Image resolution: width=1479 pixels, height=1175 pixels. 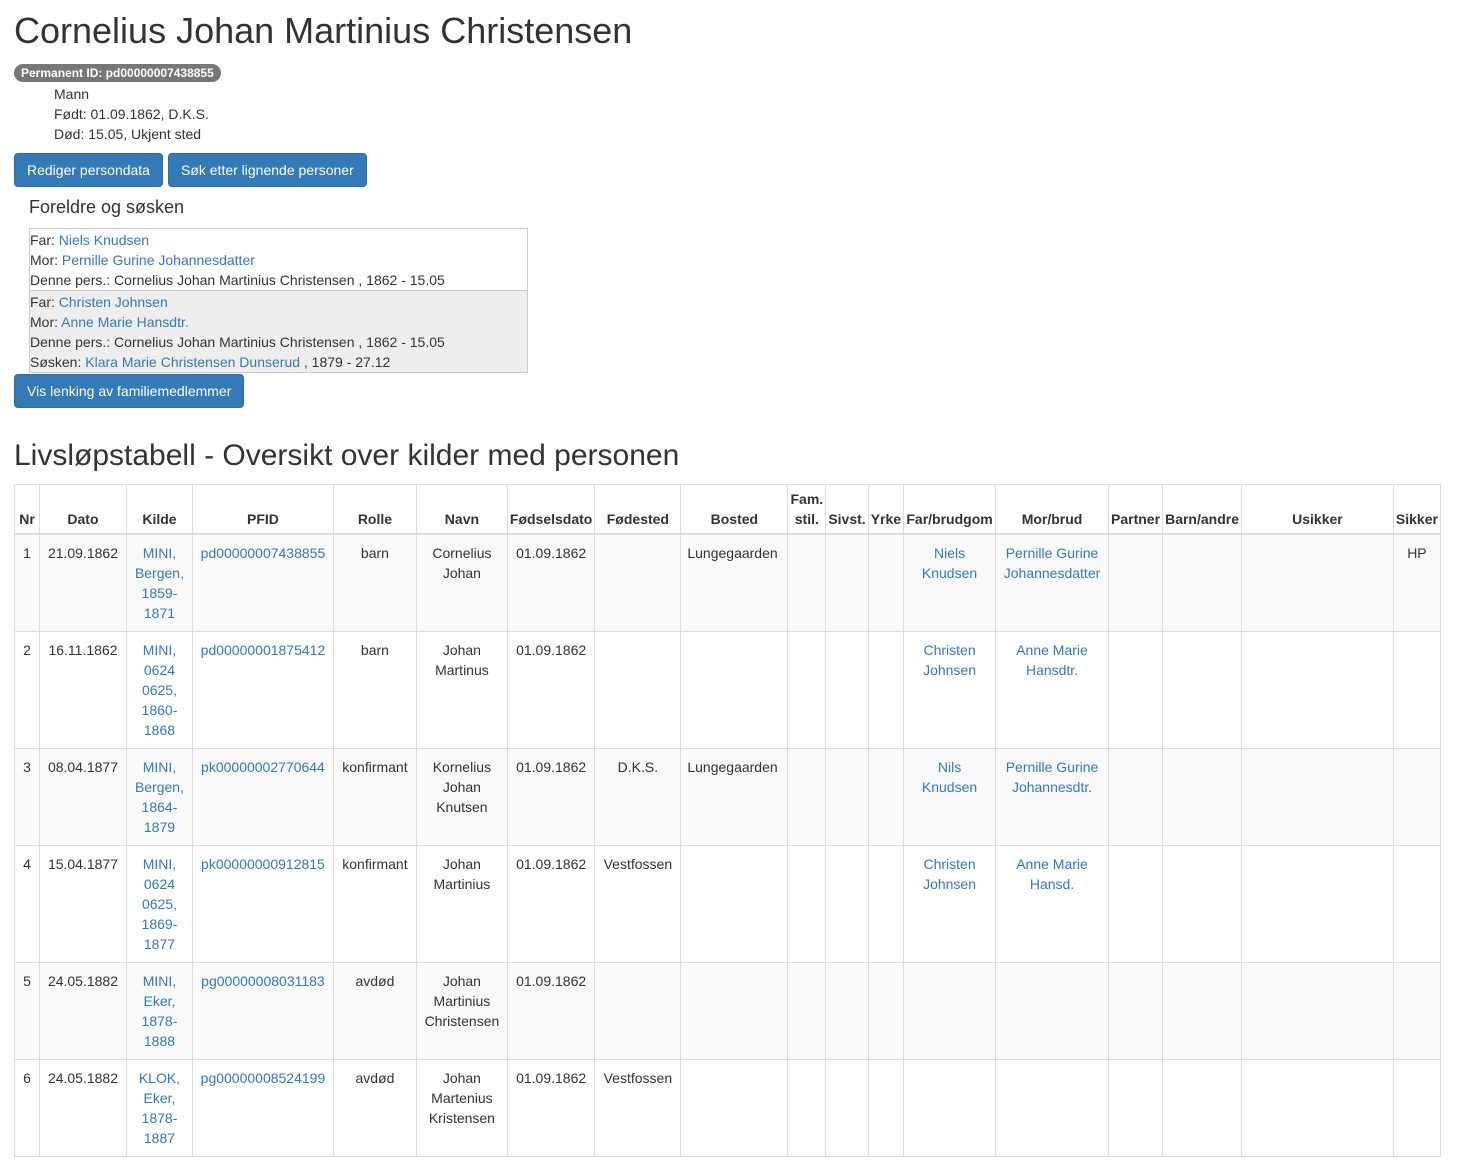 What do you see at coordinates (263, 767) in the screenshot?
I see `pfid-link: pk00000002770644` at bounding box center [263, 767].